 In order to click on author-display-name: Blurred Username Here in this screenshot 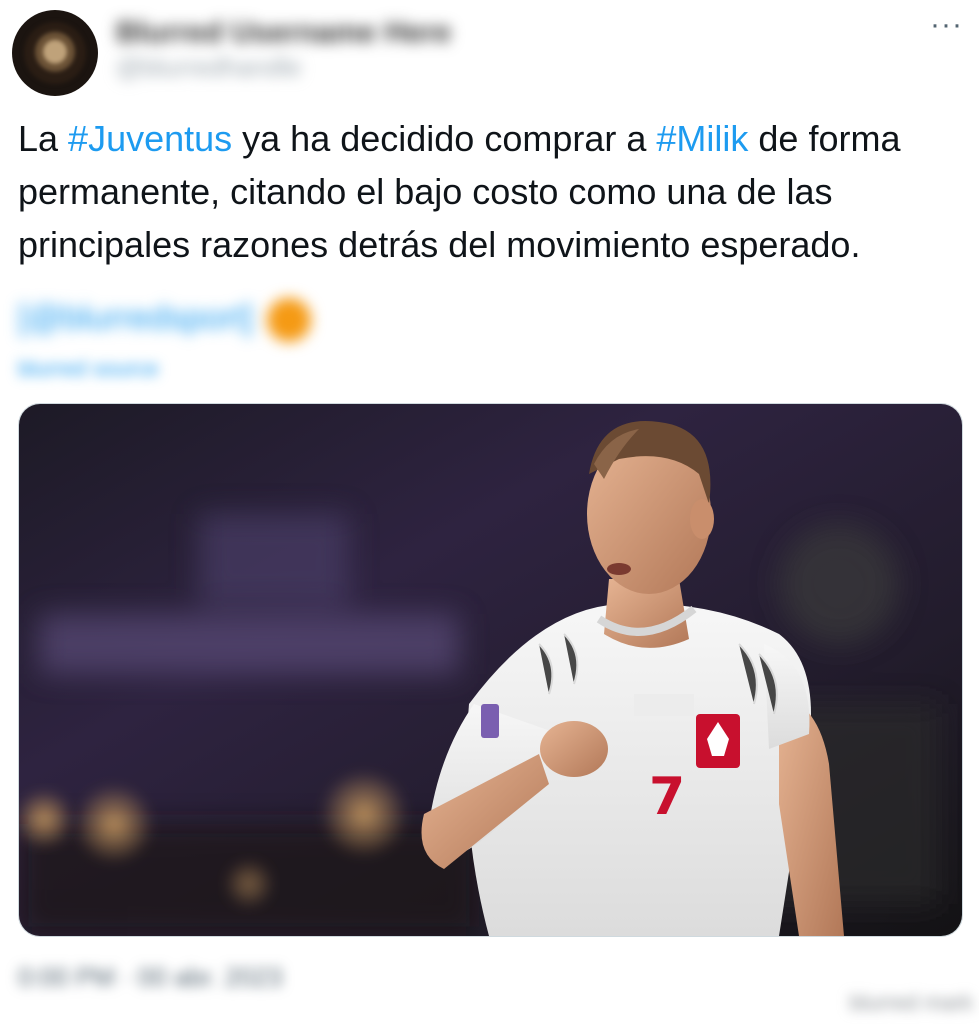, I will do `click(283, 33)`.